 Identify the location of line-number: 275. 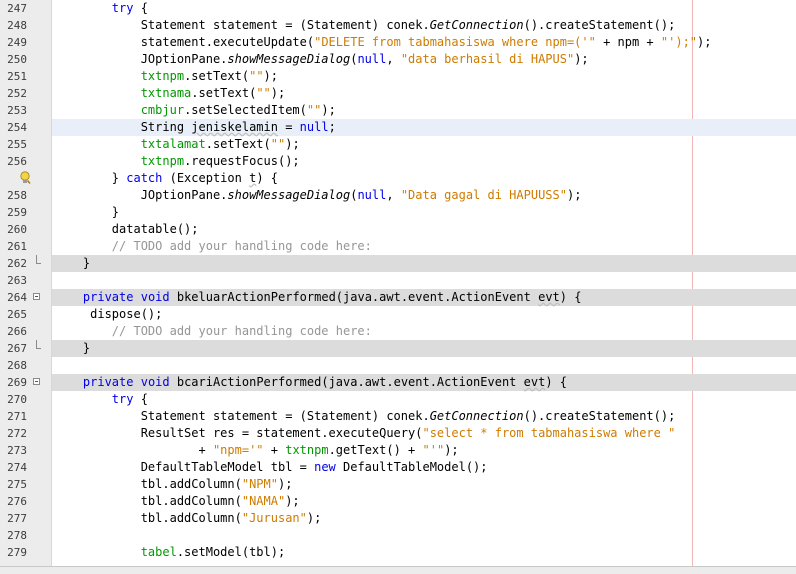
(17, 484).